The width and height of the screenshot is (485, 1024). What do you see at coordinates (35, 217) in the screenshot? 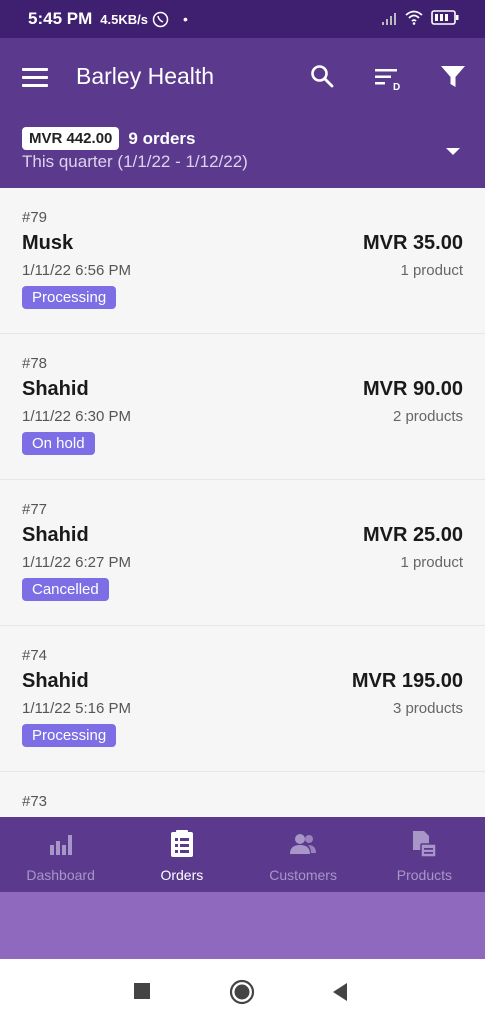
I see `order-number: #79` at bounding box center [35, 217].